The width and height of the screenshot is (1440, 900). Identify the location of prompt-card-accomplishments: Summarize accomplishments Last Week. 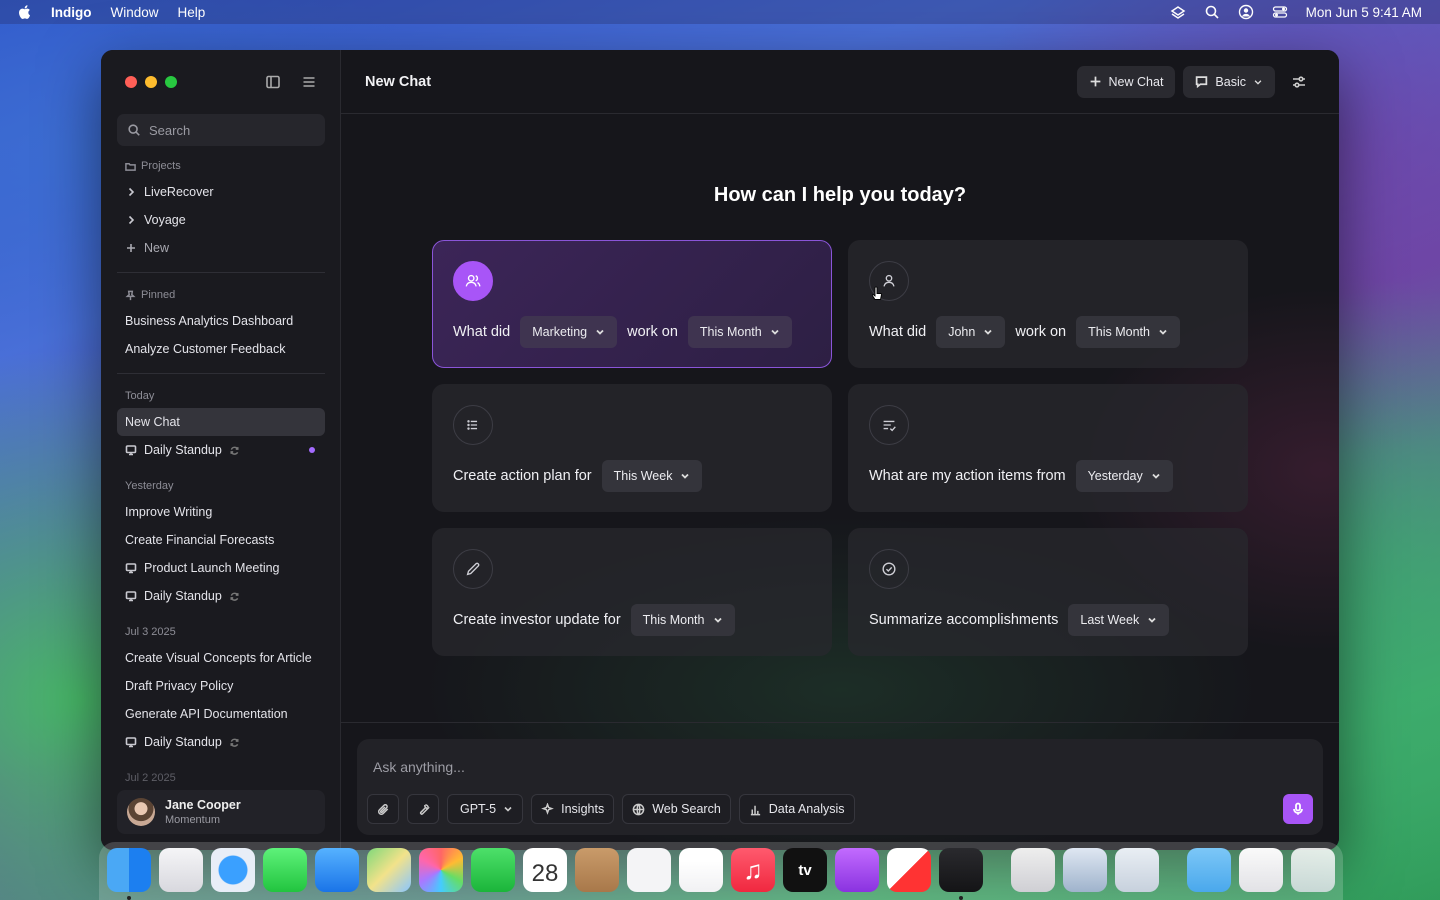
(1048, 592).